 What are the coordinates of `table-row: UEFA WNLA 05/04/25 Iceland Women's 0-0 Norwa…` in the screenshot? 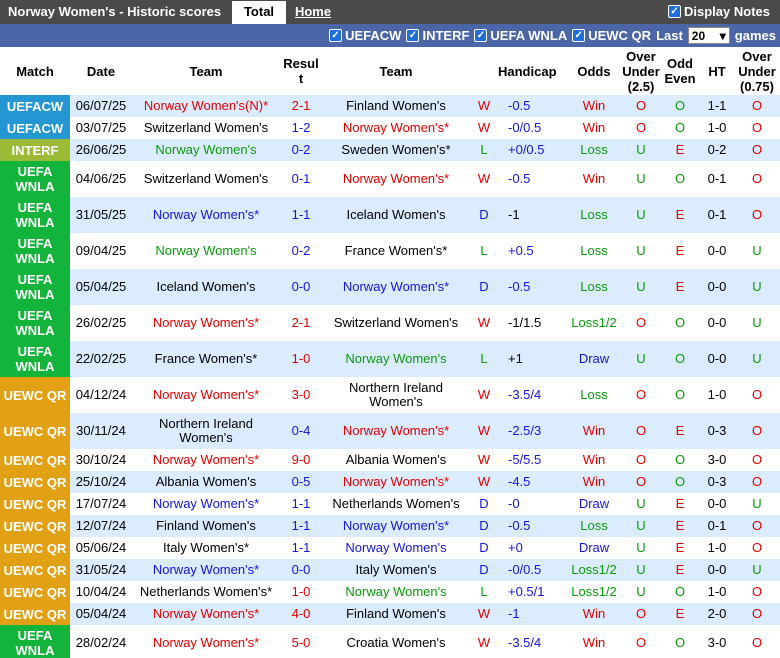 It's located at (390, 287).